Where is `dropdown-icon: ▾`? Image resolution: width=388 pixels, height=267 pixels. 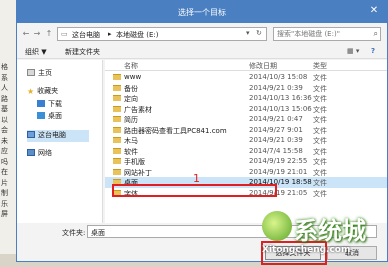 dropdown-icon: ▾ is located at coordinates (248, 33).